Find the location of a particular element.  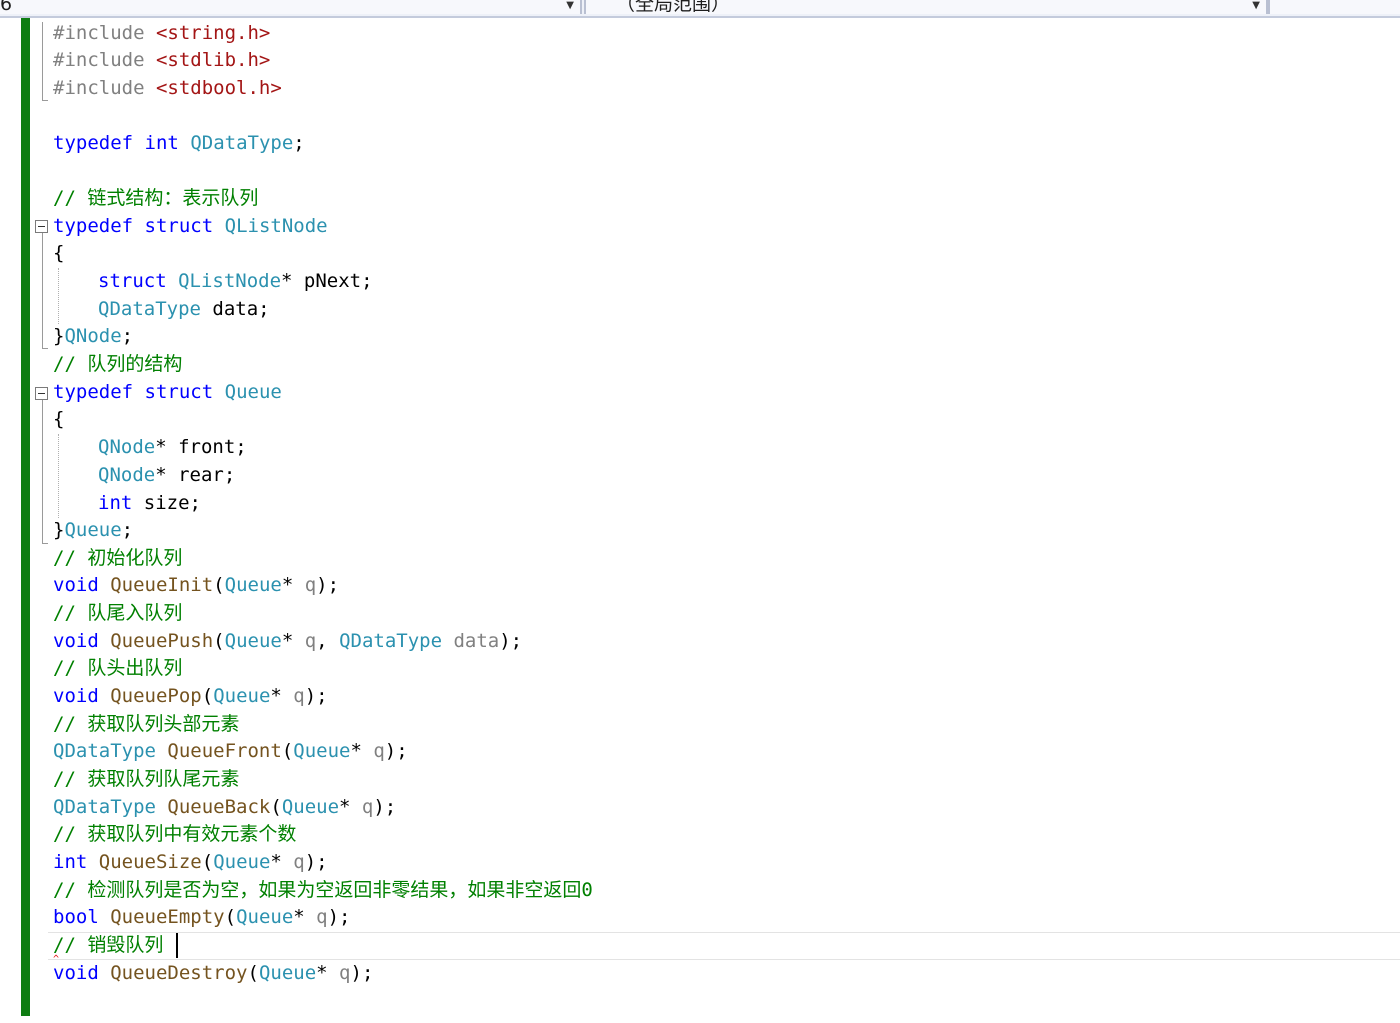

code-line: #include <stdlib.h> is located at coordinates (162, 60).